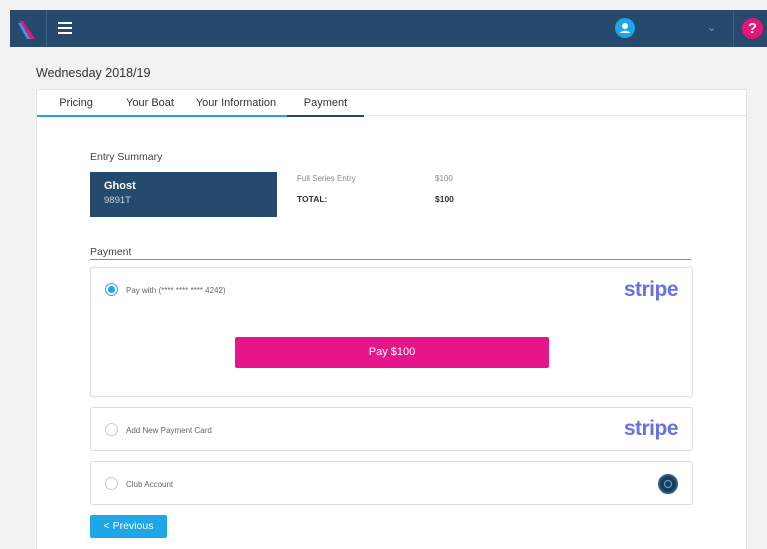 This screenshot has height=549, width=767. I want to click on payment-divider, so click(390, 259).